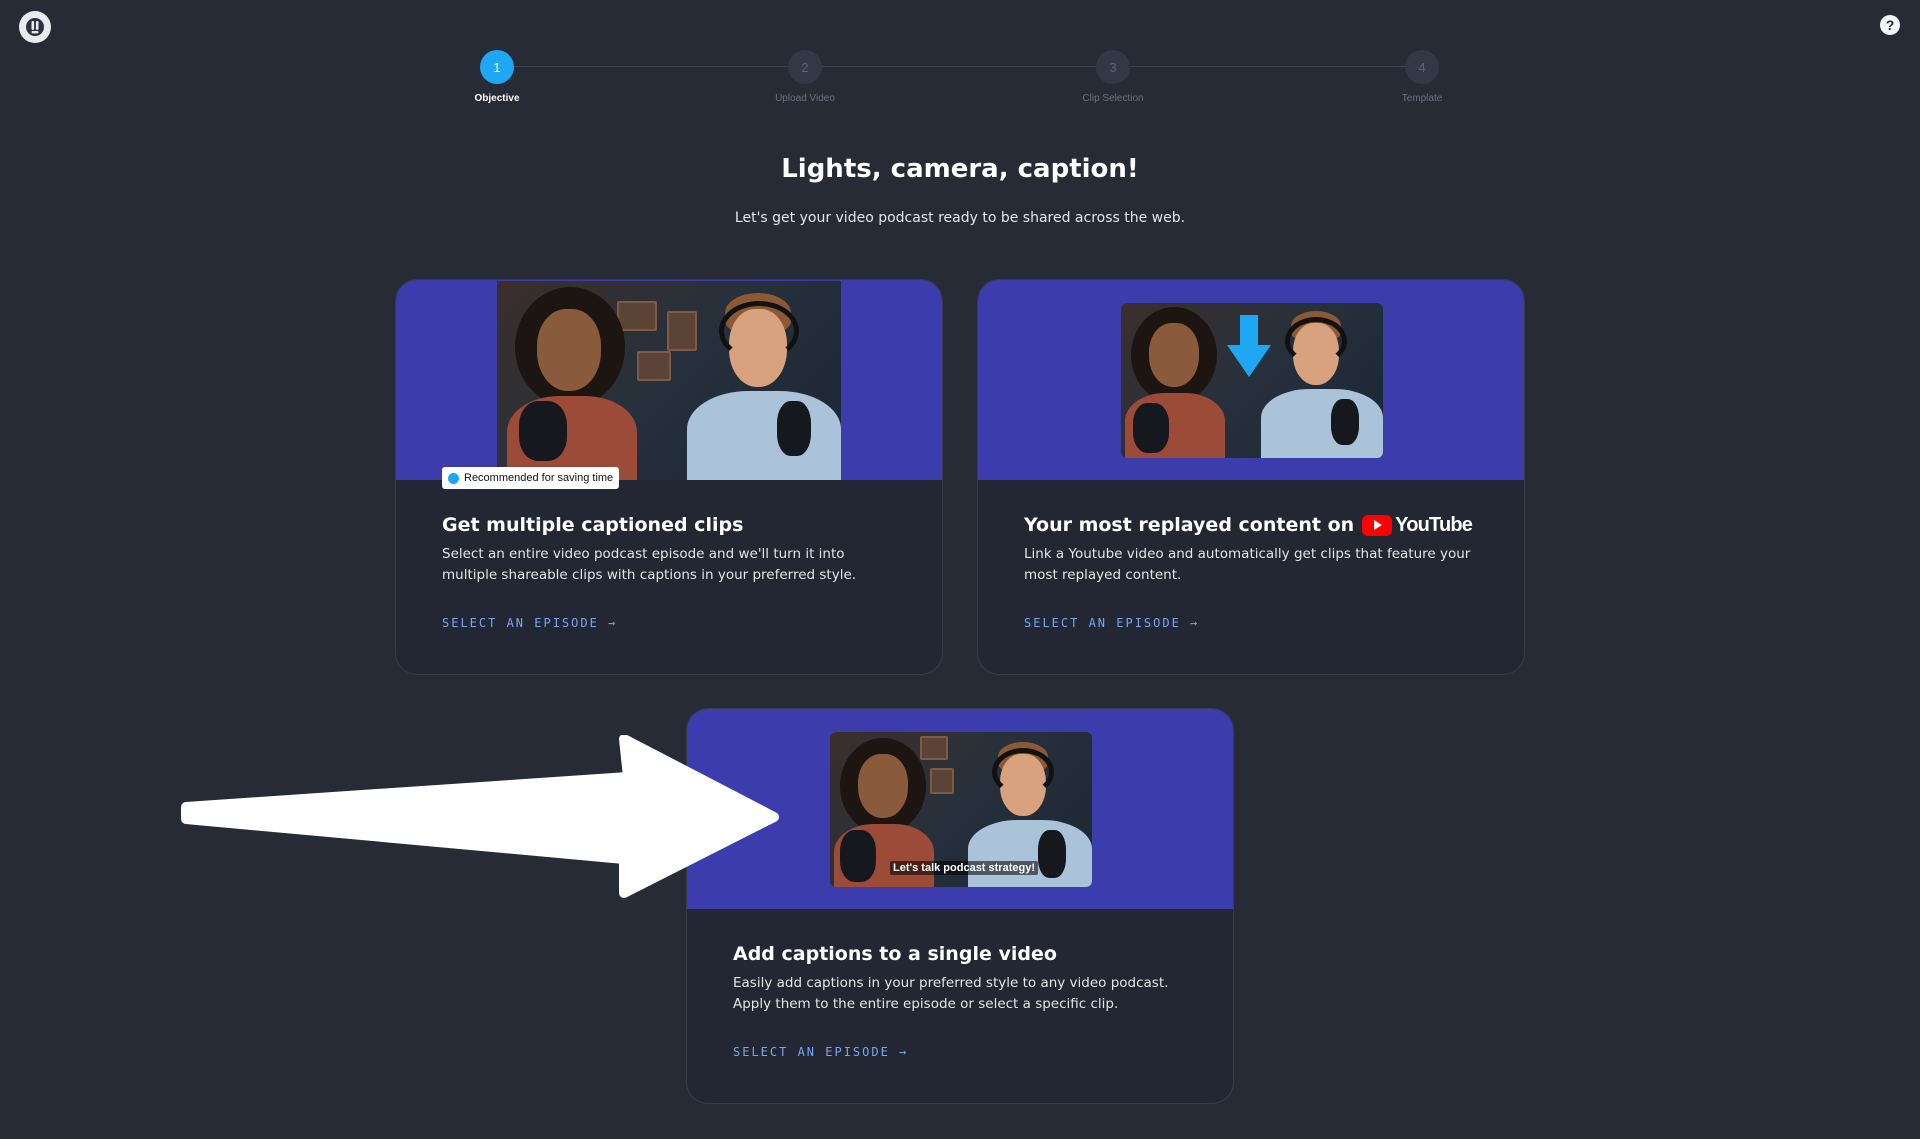 This screenshot has width=1920, height=1139. I want to click on step-label: Clip Selection, so click(1113, 98).